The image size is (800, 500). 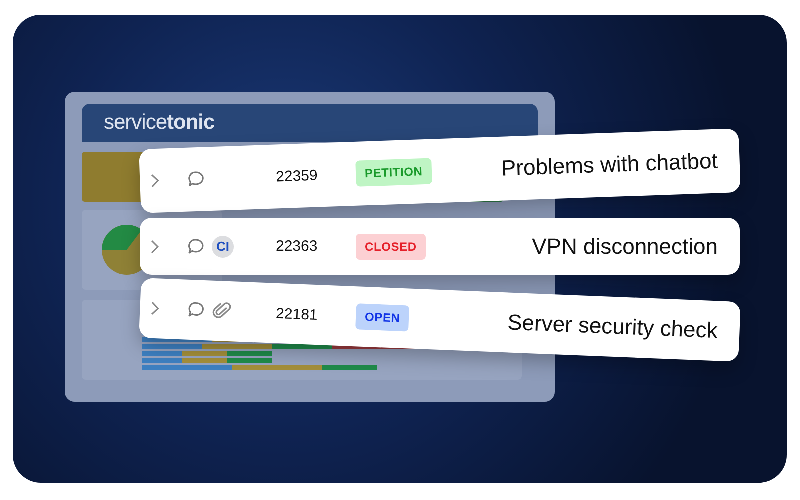 What do you see at coordinates (625, 247) in the screenshot?
I see `ticket-title: VPN disconnection` at bounding box center [625, 247].